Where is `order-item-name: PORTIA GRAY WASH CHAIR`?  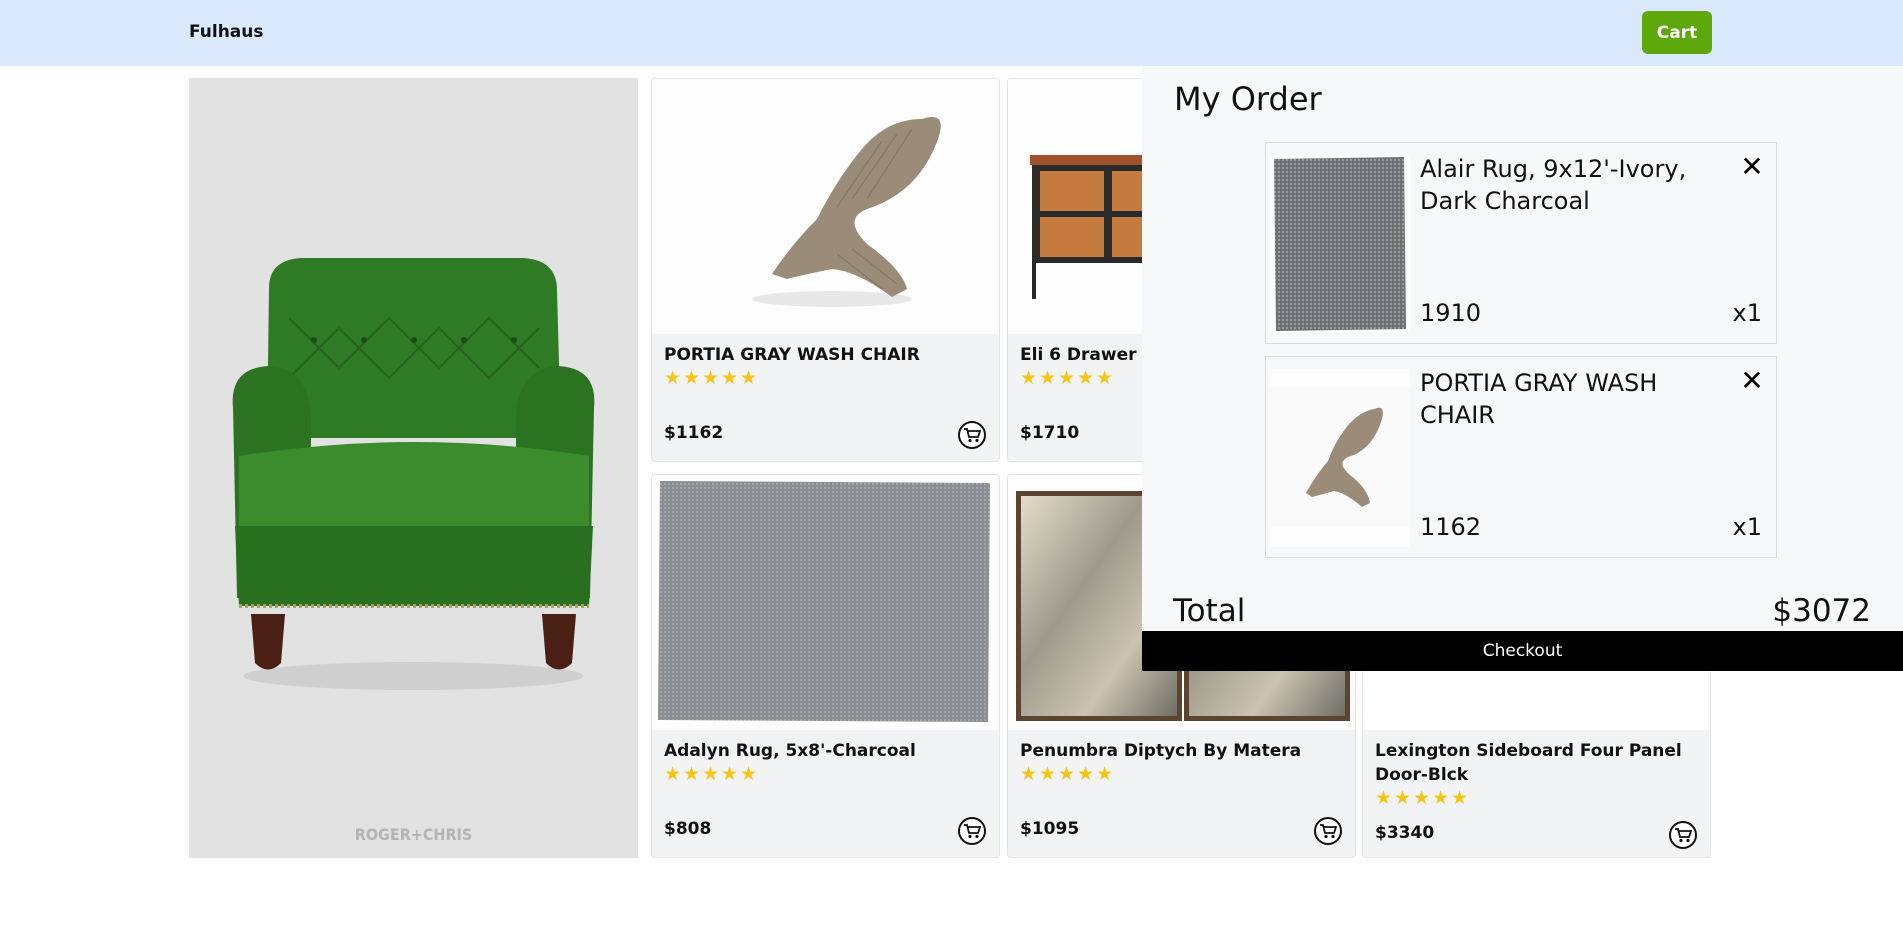
order-item-name: PORTIA GRAY WASH CHAIR is located at coordinates (1539, 399).